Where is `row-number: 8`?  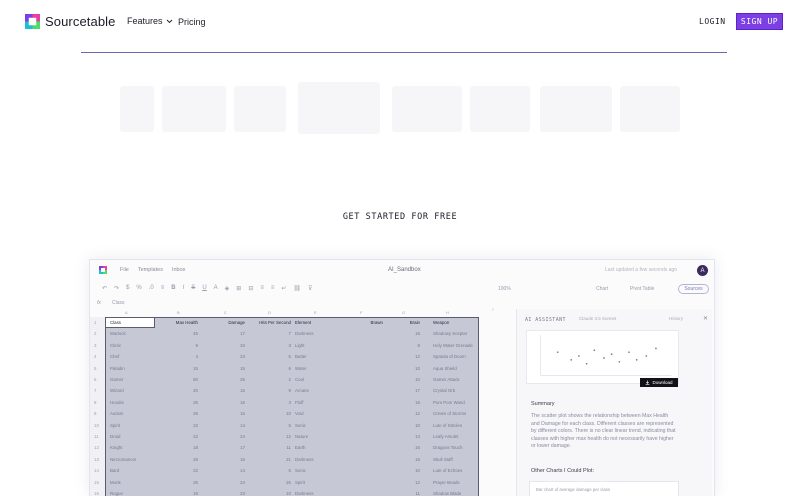 row-number: 8 is located at coordinates (95, 402).